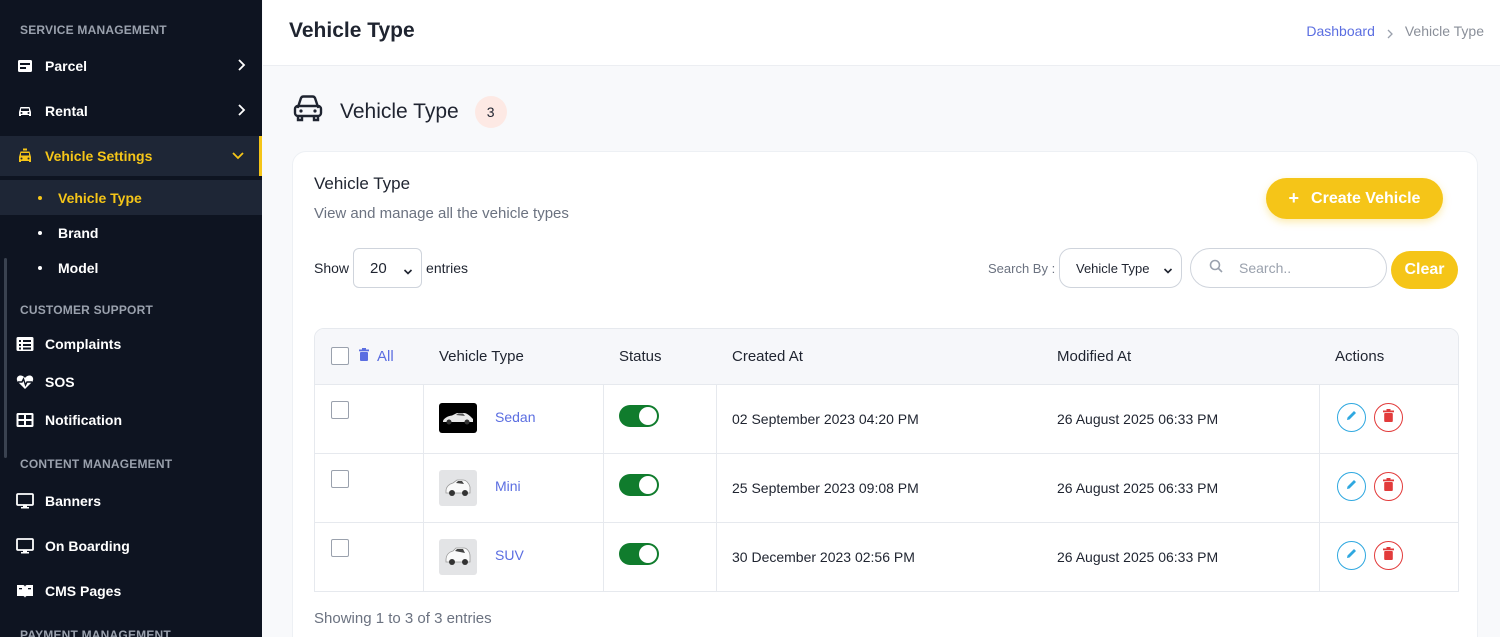  Describe the element at coordinates (99, 156) in the screenshot. I see `sidebar-item-label: Vehicle Settings` at that location.